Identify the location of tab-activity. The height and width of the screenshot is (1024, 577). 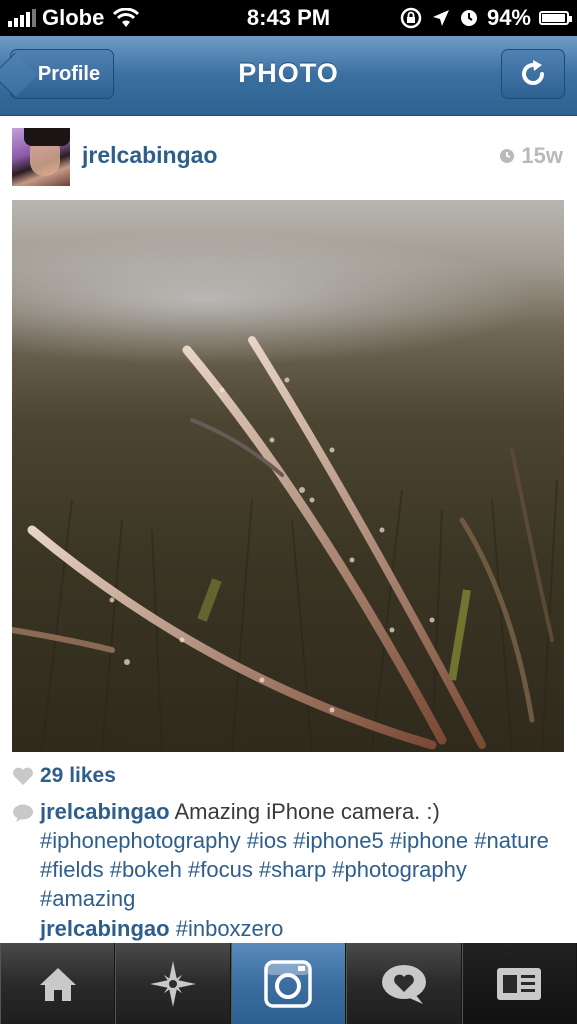
(404, 983).